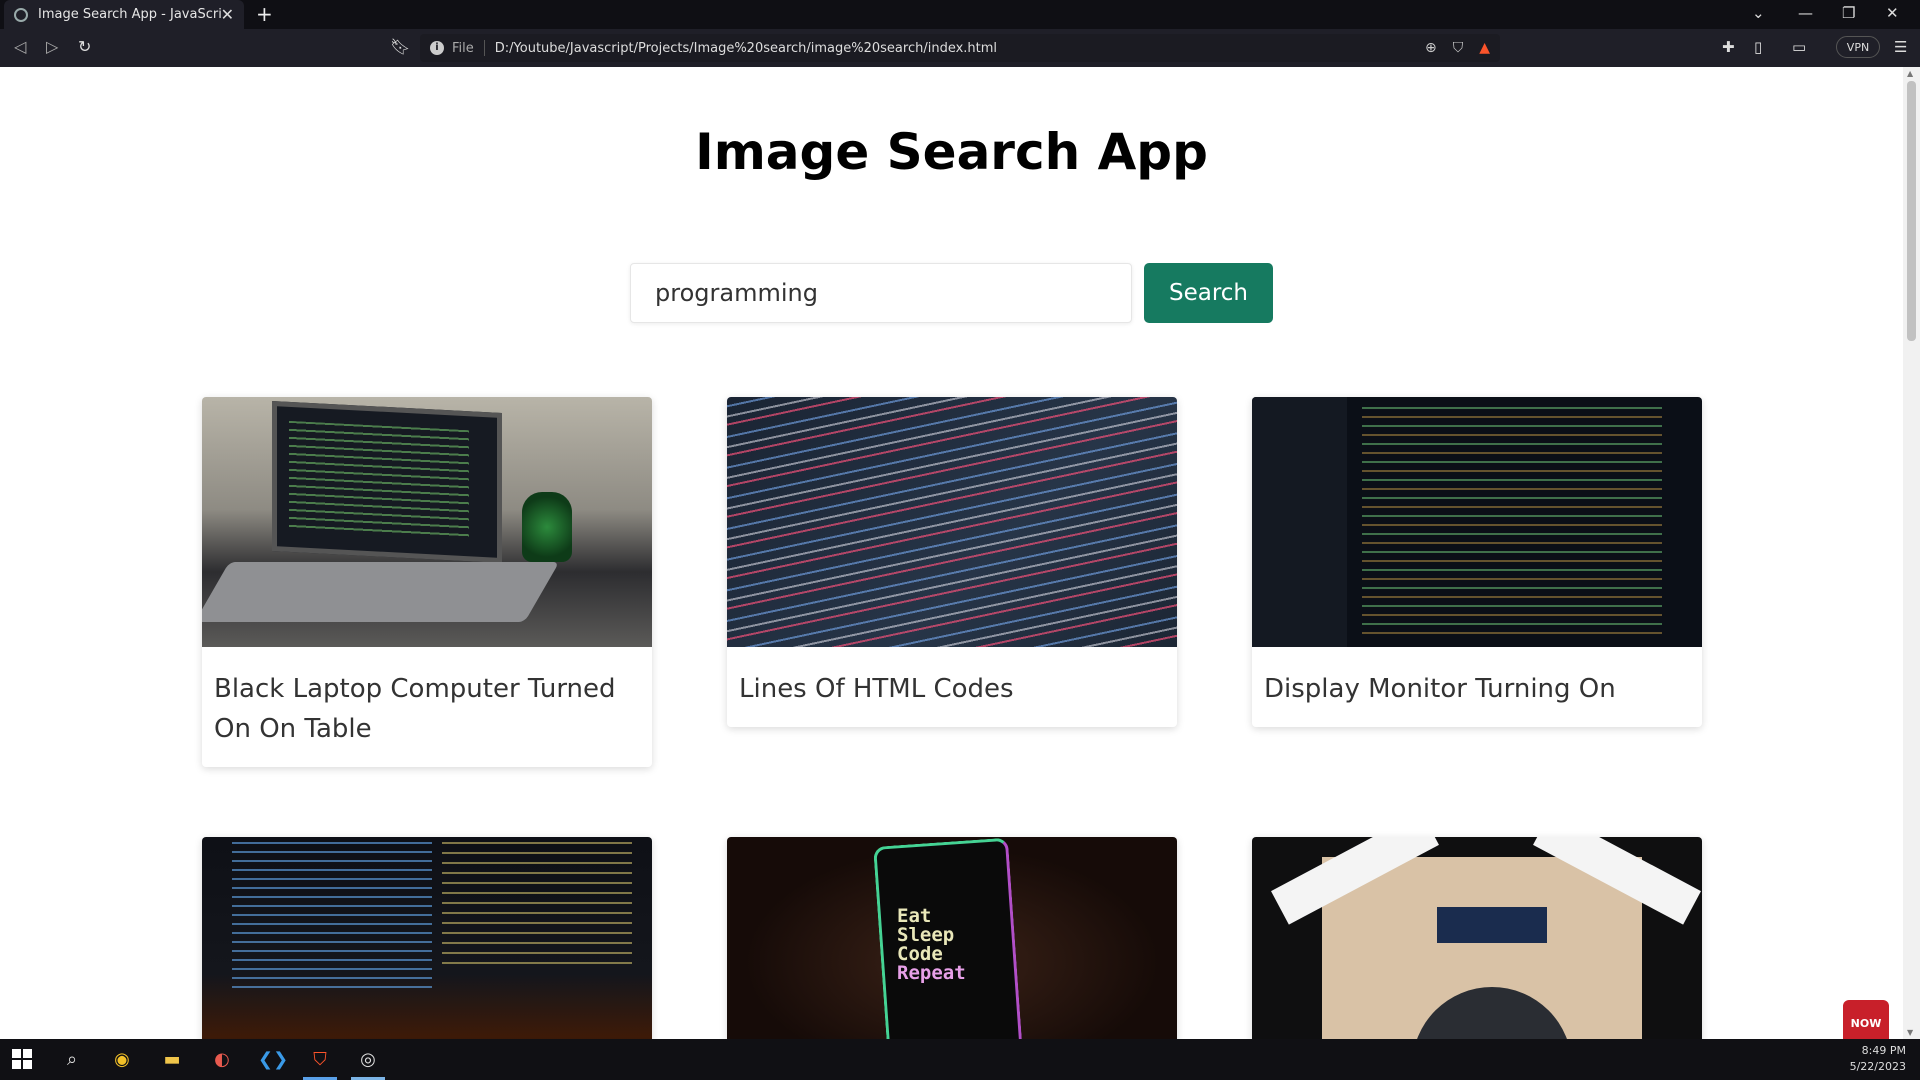 This screenshot has height=1080, width=1920. I want to click on chrome-icon: ◉, so click(122, 1060).